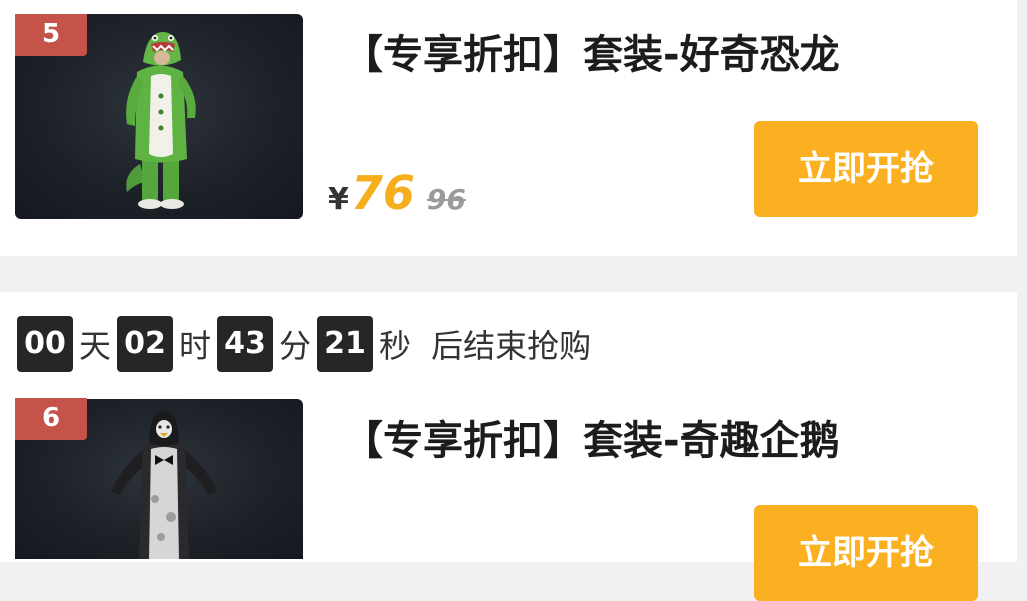 This screenshot has width=1027, height=601. What do you see at coordinates (245, 344) in the screenshot?
I see `countdown-minutes: 43` at bounding box center [245, 344].